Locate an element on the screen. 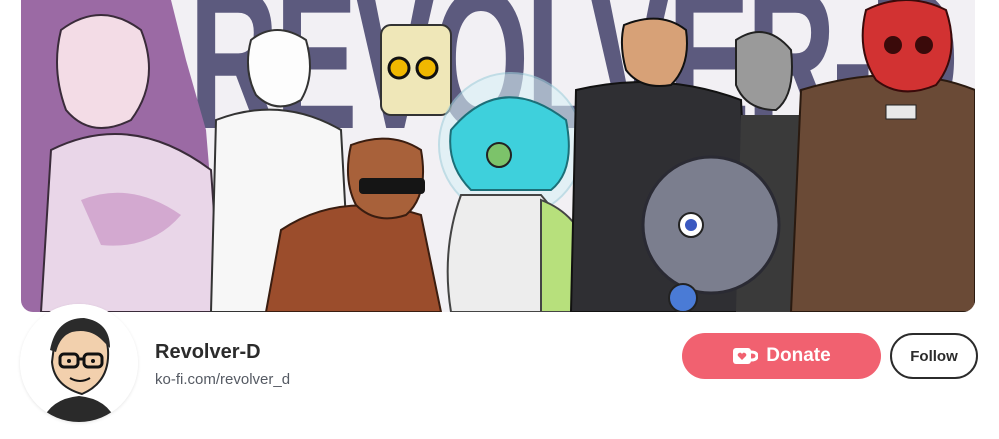 The height and width of the screenshot is (439, 999). creator-name: Revolver-D is located at coordinates (208, 352).